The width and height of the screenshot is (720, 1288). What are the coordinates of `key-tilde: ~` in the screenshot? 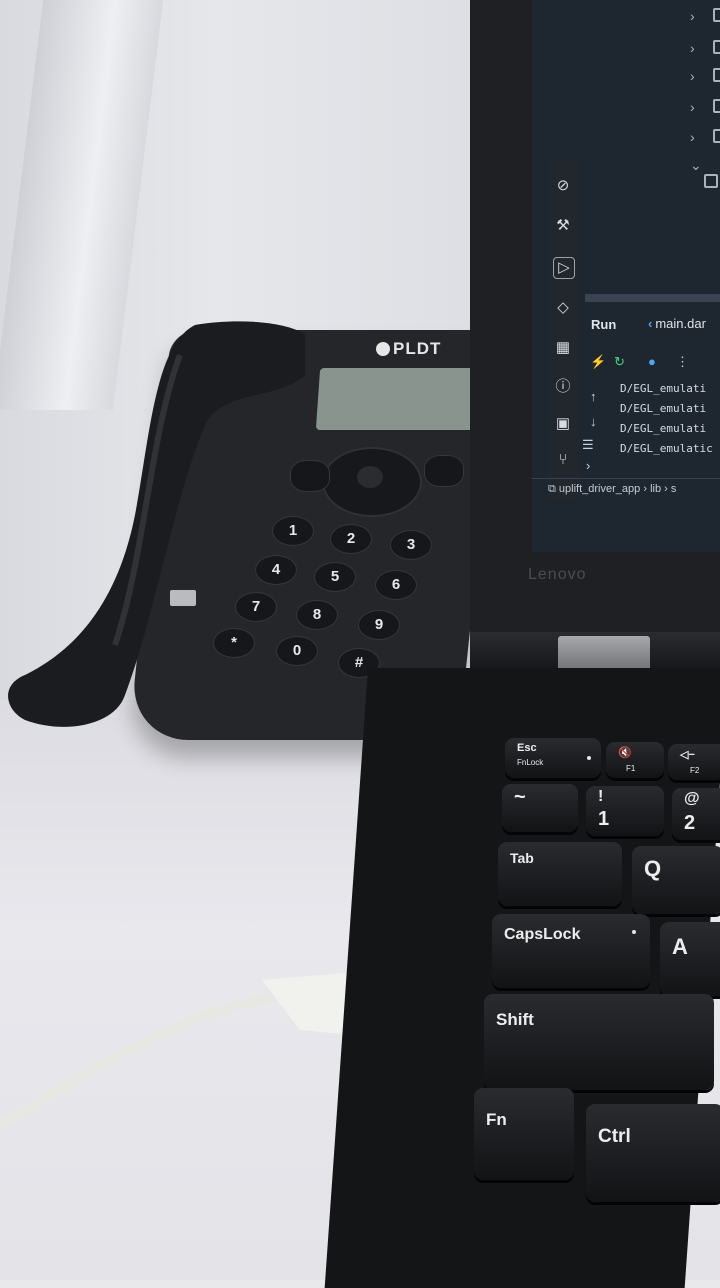 It's located at (540, 808).